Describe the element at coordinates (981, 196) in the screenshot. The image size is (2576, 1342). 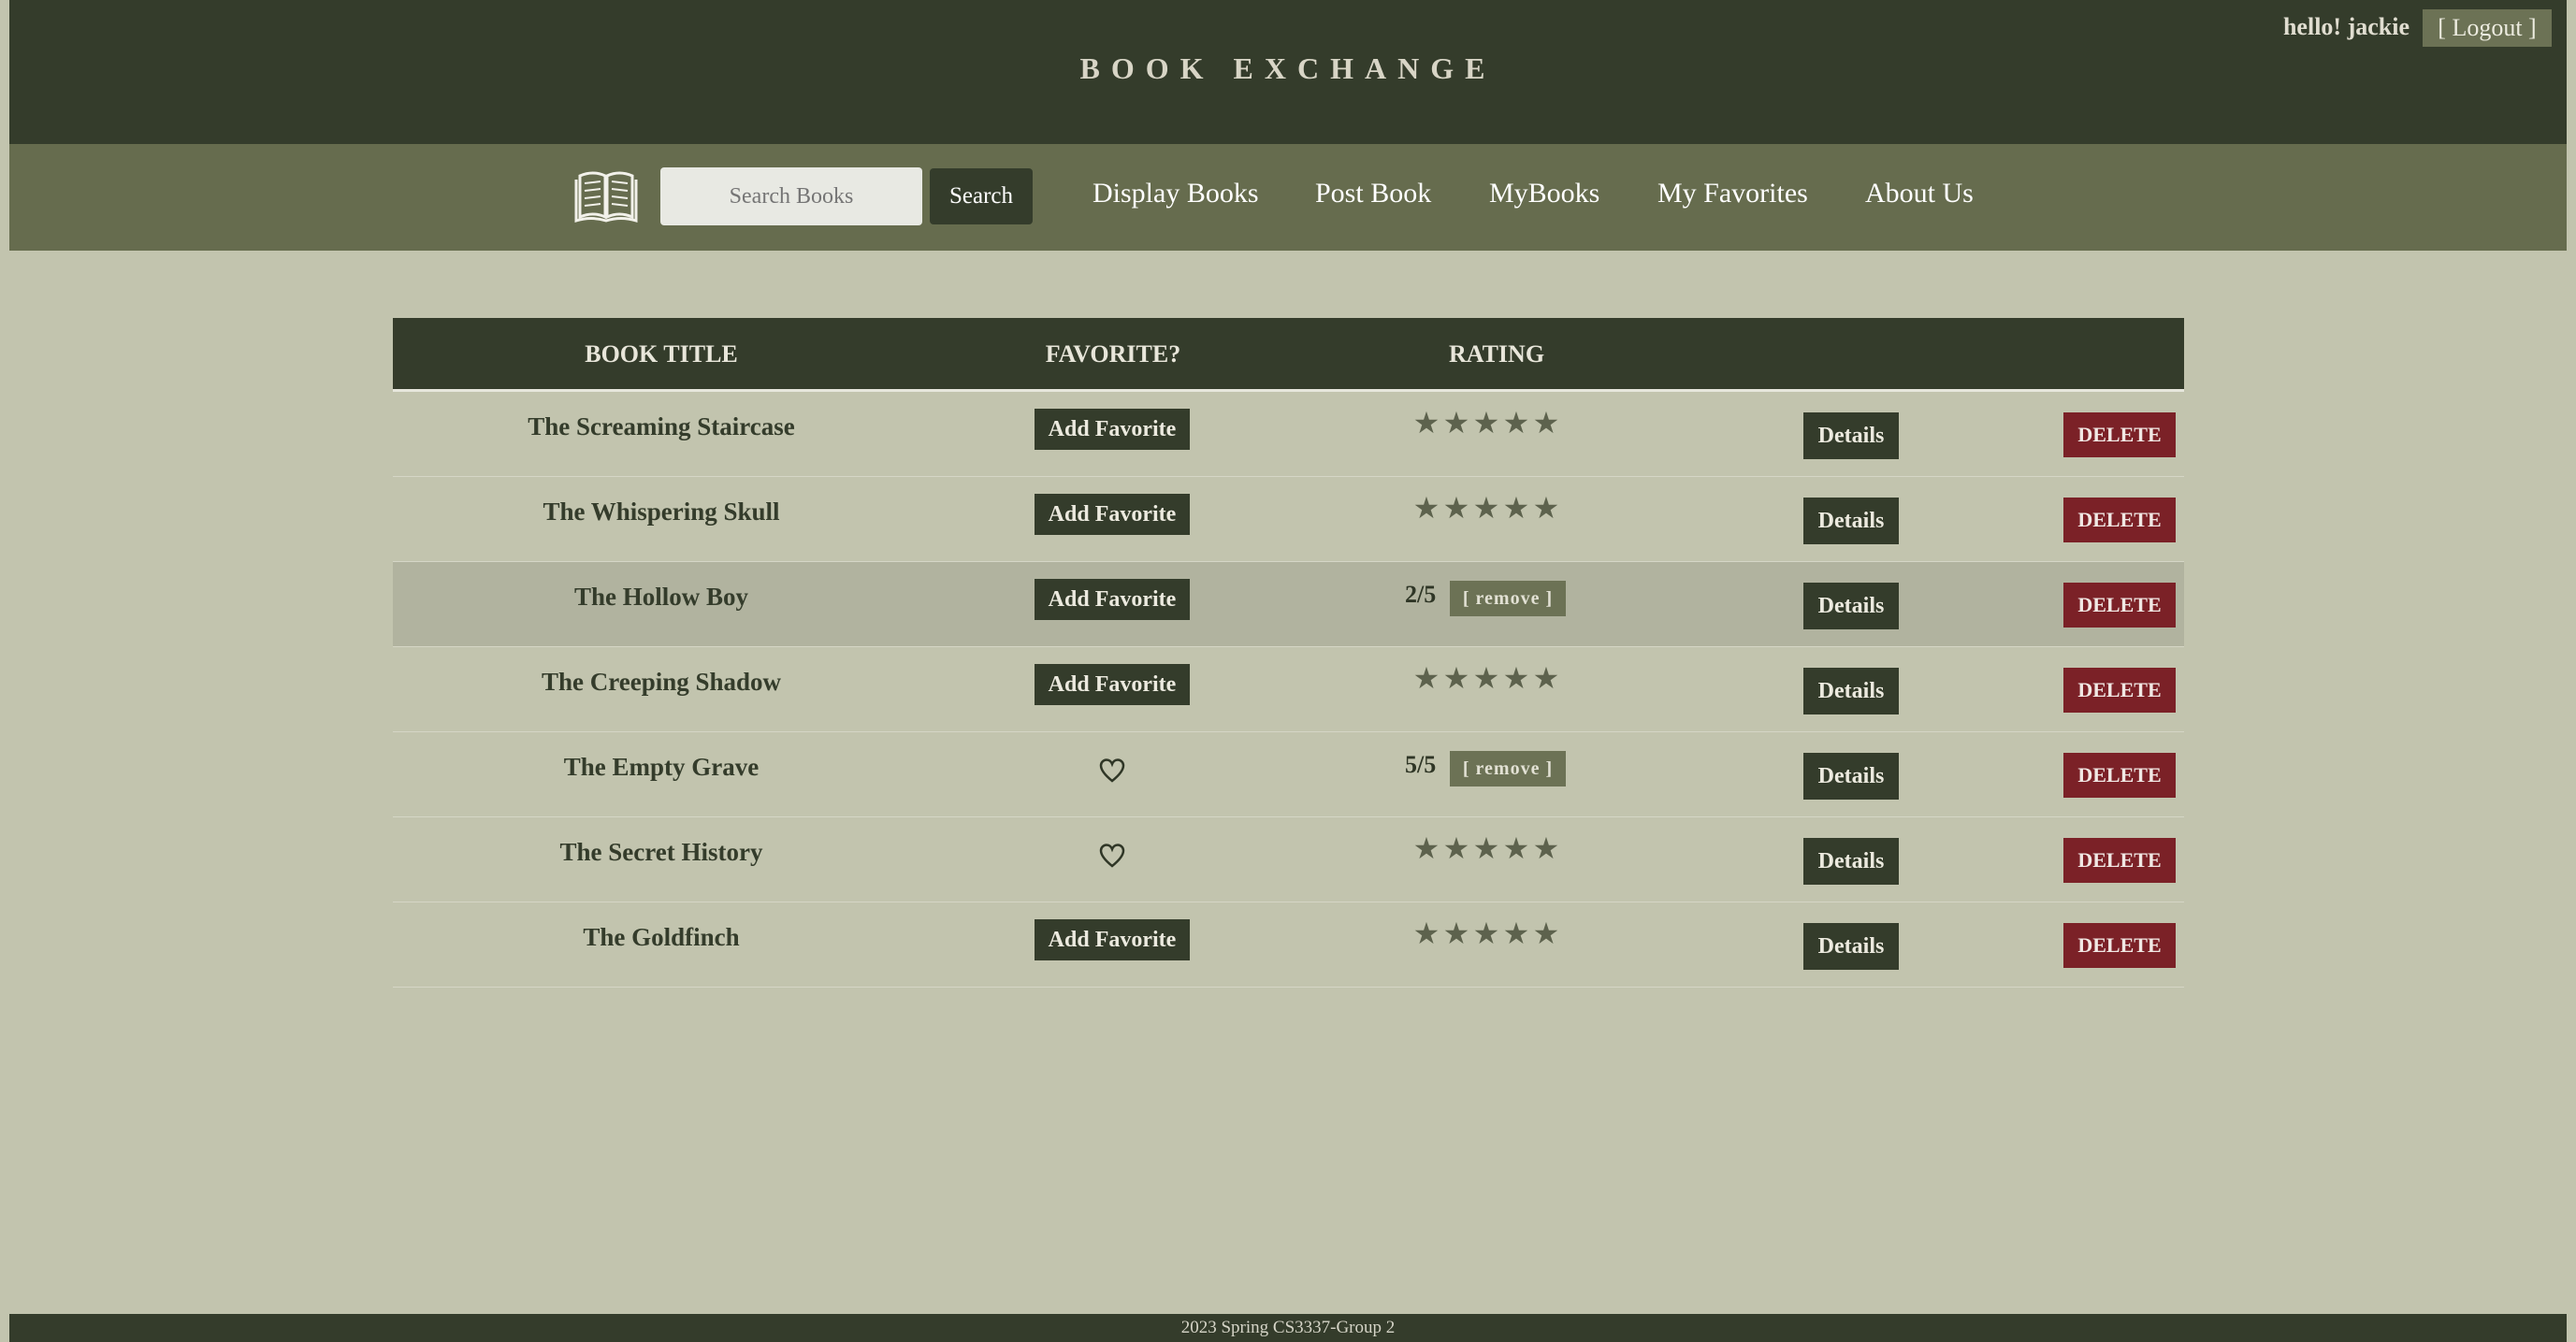
I see `search-button: Search` at that location.